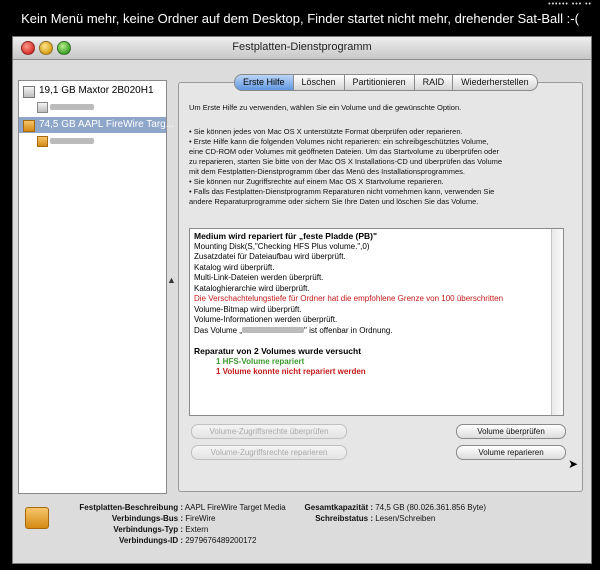  Describe the element at coordinates (278, 351) in the screenshot. I see `log-summary: Reparatur von 2 Volumes wurde versucht` at that location.